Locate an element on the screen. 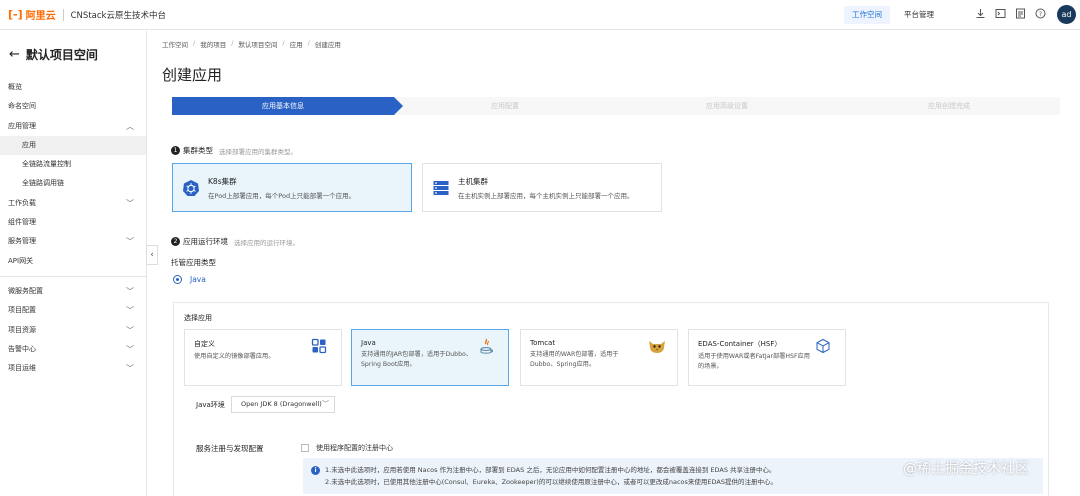 This screenshot has width=1080, height=496. java-env-label: Java环境 is located at coordinates (210, 405).